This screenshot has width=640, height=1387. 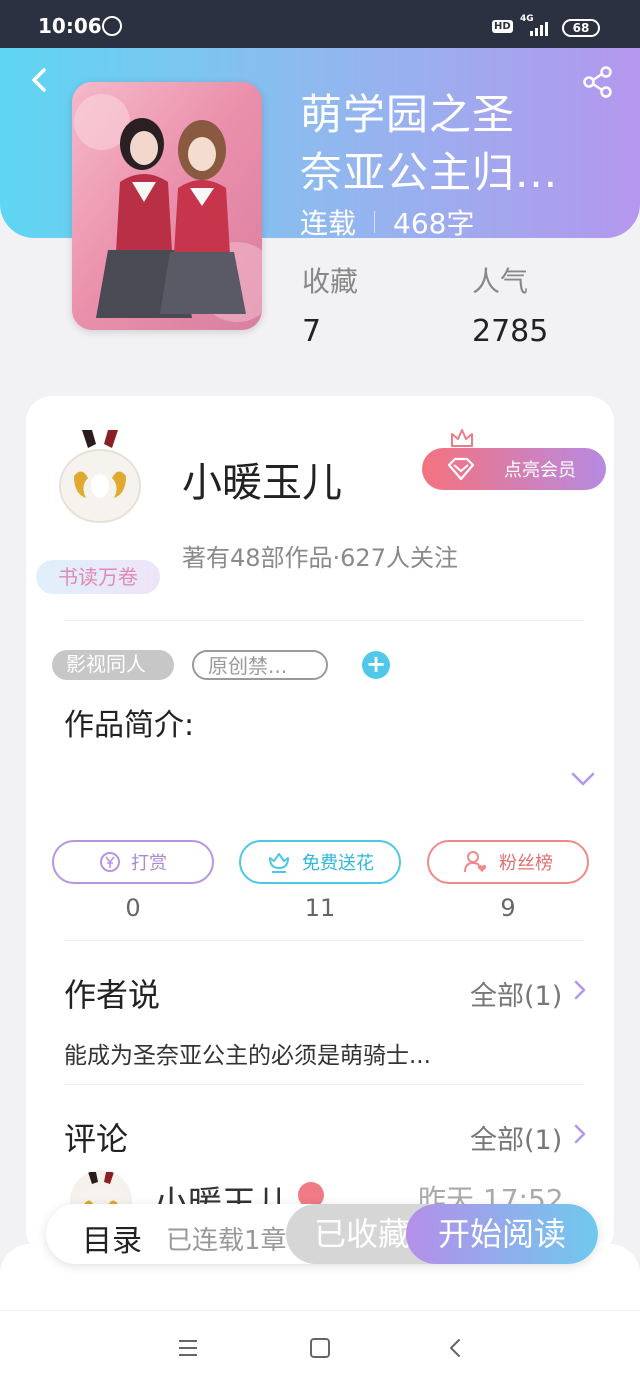 What do you see at coordinates (375, 222) in the screenshot?
I see `status-divider` at bounding box center [375, 222].